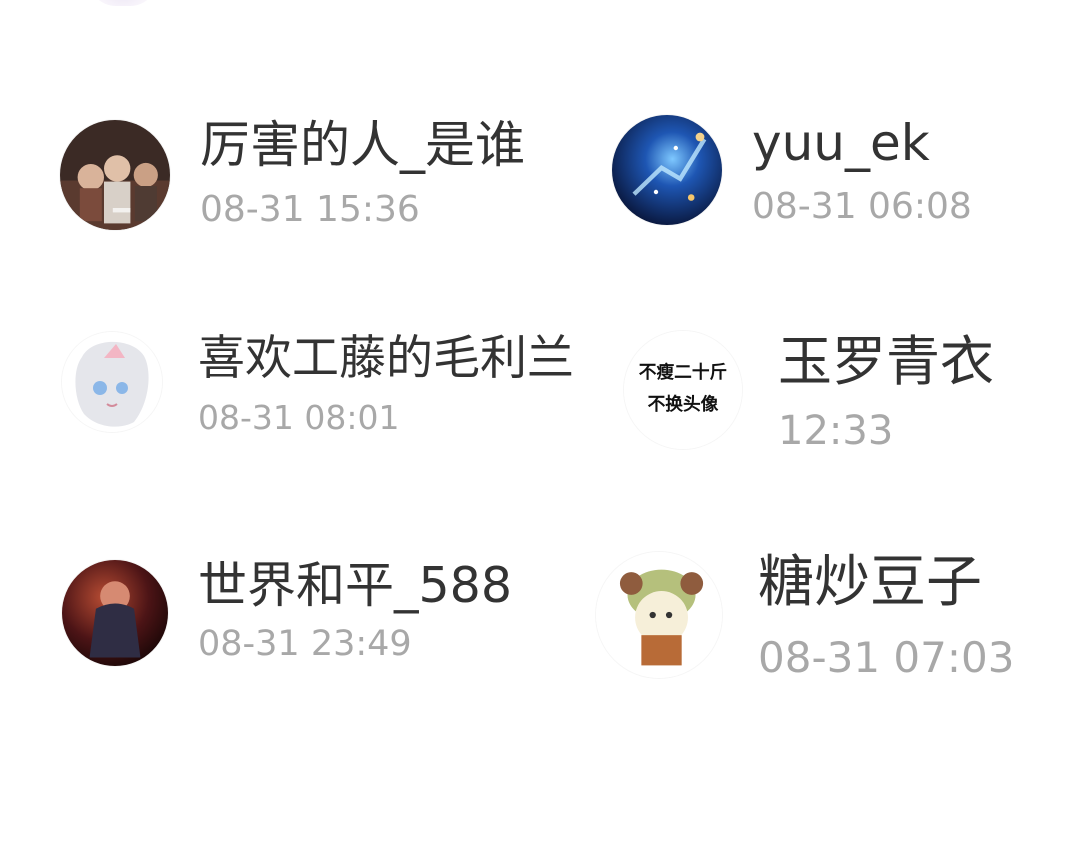 The width and height of the screenshot is (1080, 843). I want to click on avatar-anime-girl-icon, so click(112, 382).